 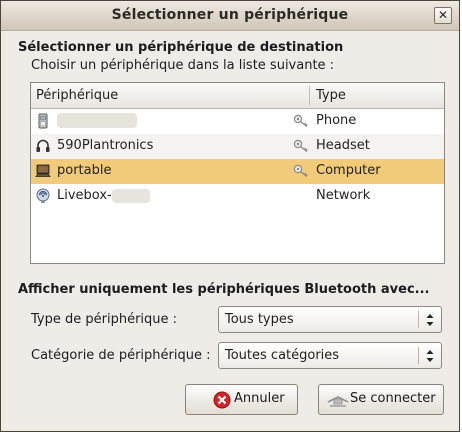 I want to click on device-type-label: Type de périphérique :, so click(x=104, y=319).